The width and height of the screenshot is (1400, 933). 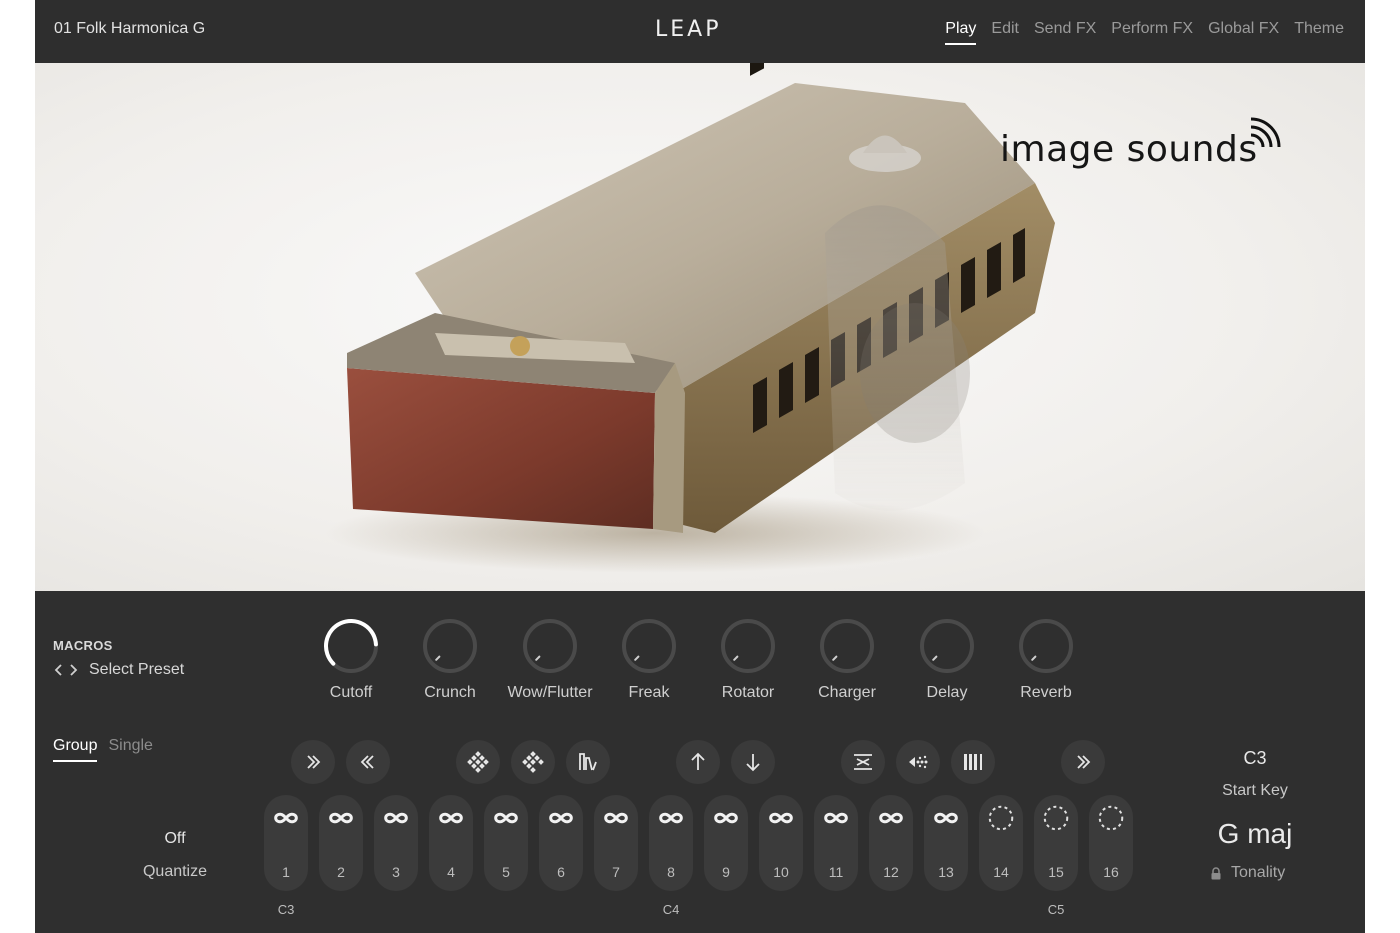 I want to click on knob-label: Crunch, so click(x=450, y=692).